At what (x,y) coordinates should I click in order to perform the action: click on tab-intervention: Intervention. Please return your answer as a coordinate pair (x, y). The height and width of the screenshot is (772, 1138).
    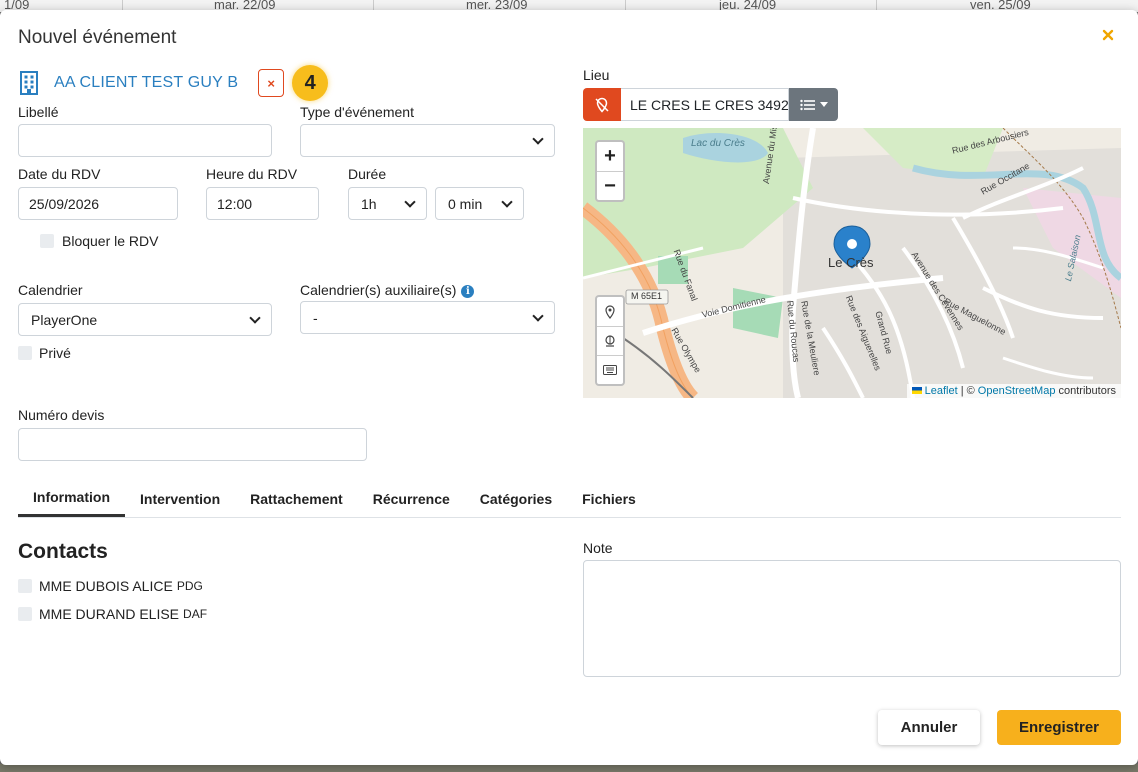
    Looking at the image, I should click on (180, 498).